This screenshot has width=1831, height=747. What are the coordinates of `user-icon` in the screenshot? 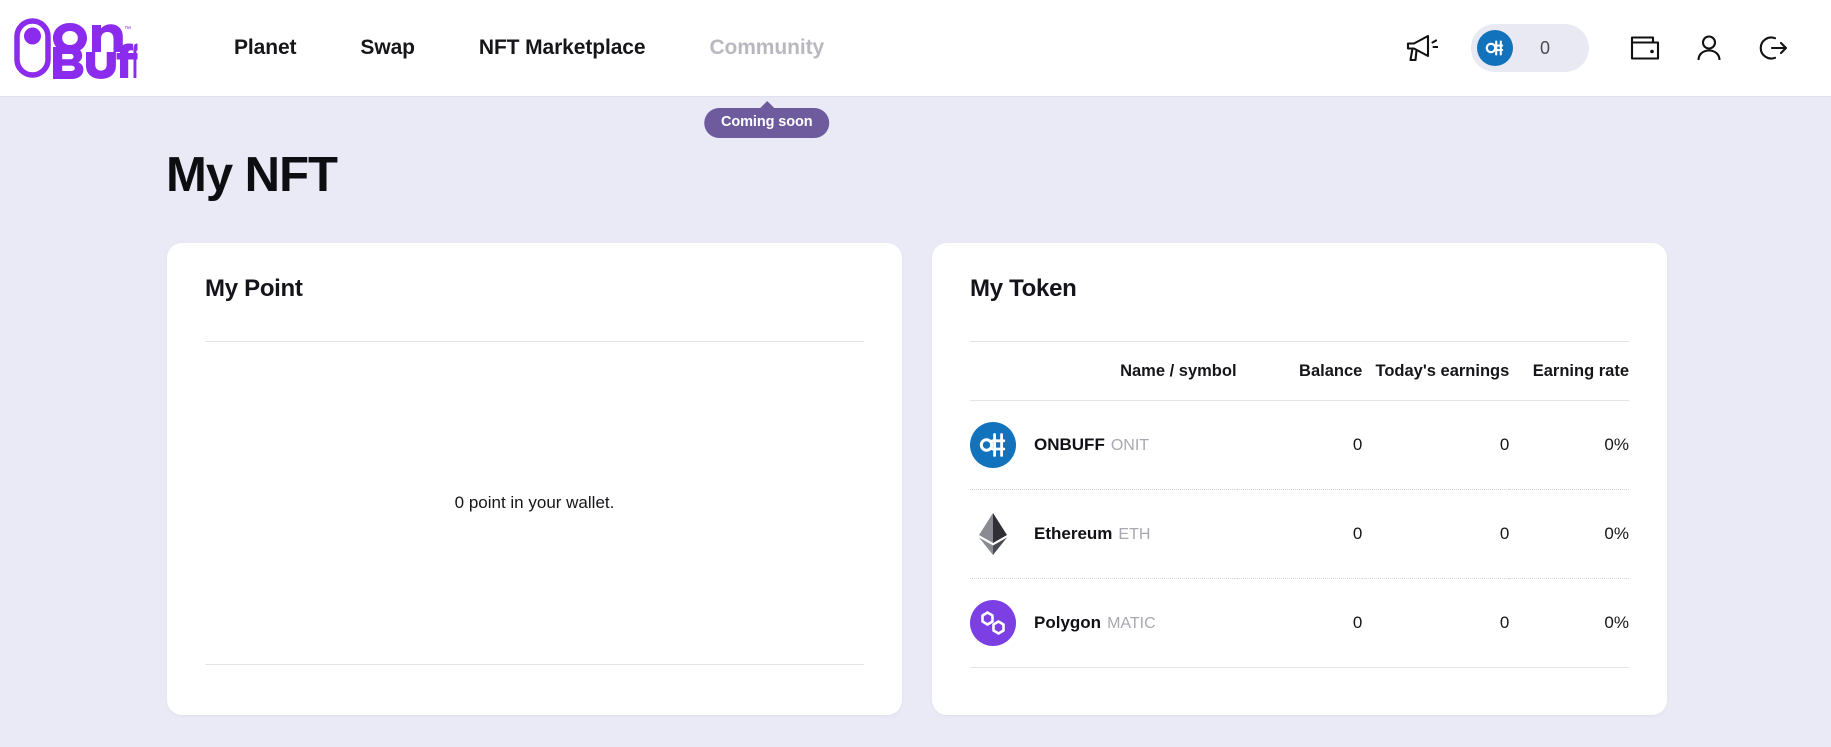 It's located at (1709, 48).